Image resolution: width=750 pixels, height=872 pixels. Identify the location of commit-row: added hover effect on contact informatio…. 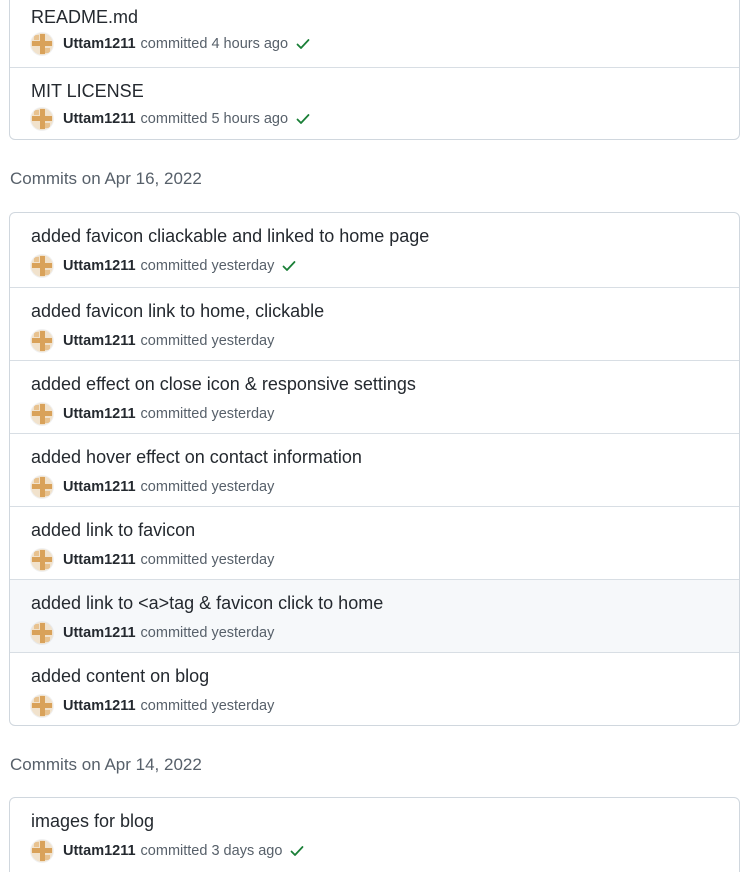
(374, 469).